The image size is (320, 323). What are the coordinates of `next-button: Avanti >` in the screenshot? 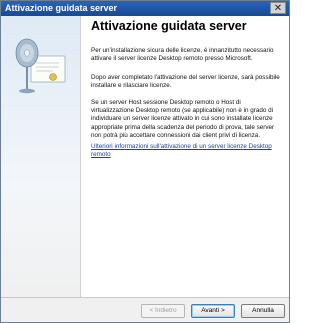 It's located at (213, 311).